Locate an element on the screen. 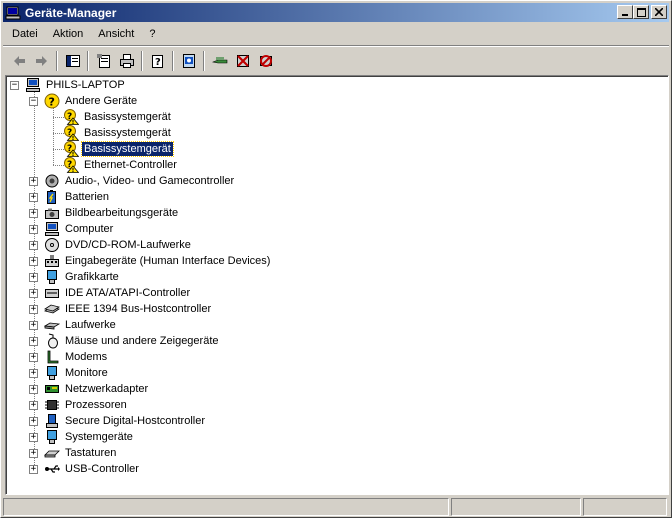 The image size is (672, 518). minimize-button is located at coordinates (625, 12).